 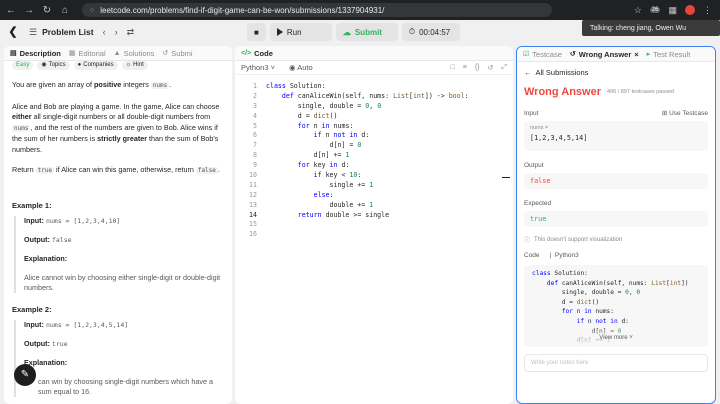 I want to click on home-icon: ⌂, so click(x=65, y=10).